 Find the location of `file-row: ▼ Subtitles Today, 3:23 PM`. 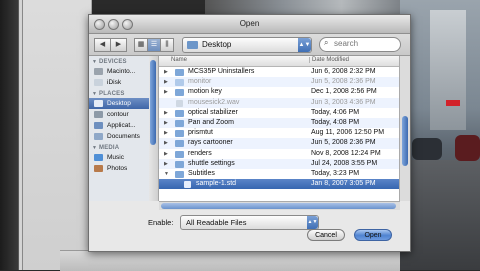

file-row: ▼ Subtitles Today, 3:23 PM is located at coordinates (279, 174).